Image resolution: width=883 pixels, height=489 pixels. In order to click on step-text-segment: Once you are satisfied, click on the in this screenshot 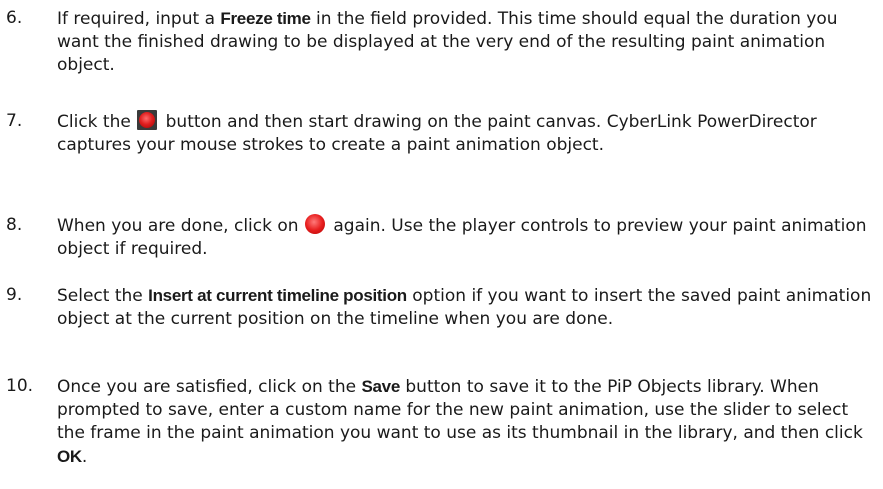, I will do `click(209, 387)`.